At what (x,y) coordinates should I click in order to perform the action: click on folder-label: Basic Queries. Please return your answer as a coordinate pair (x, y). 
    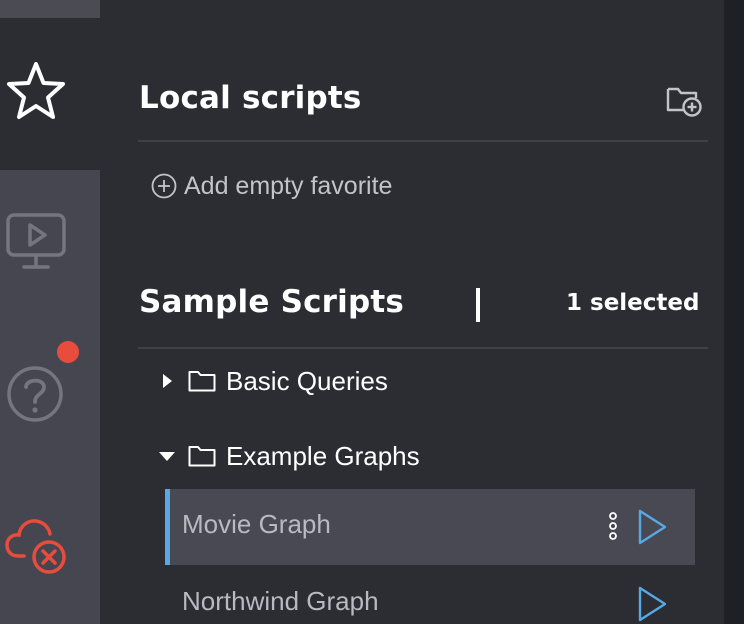
    Looking at the image, I should click on (307, 380).